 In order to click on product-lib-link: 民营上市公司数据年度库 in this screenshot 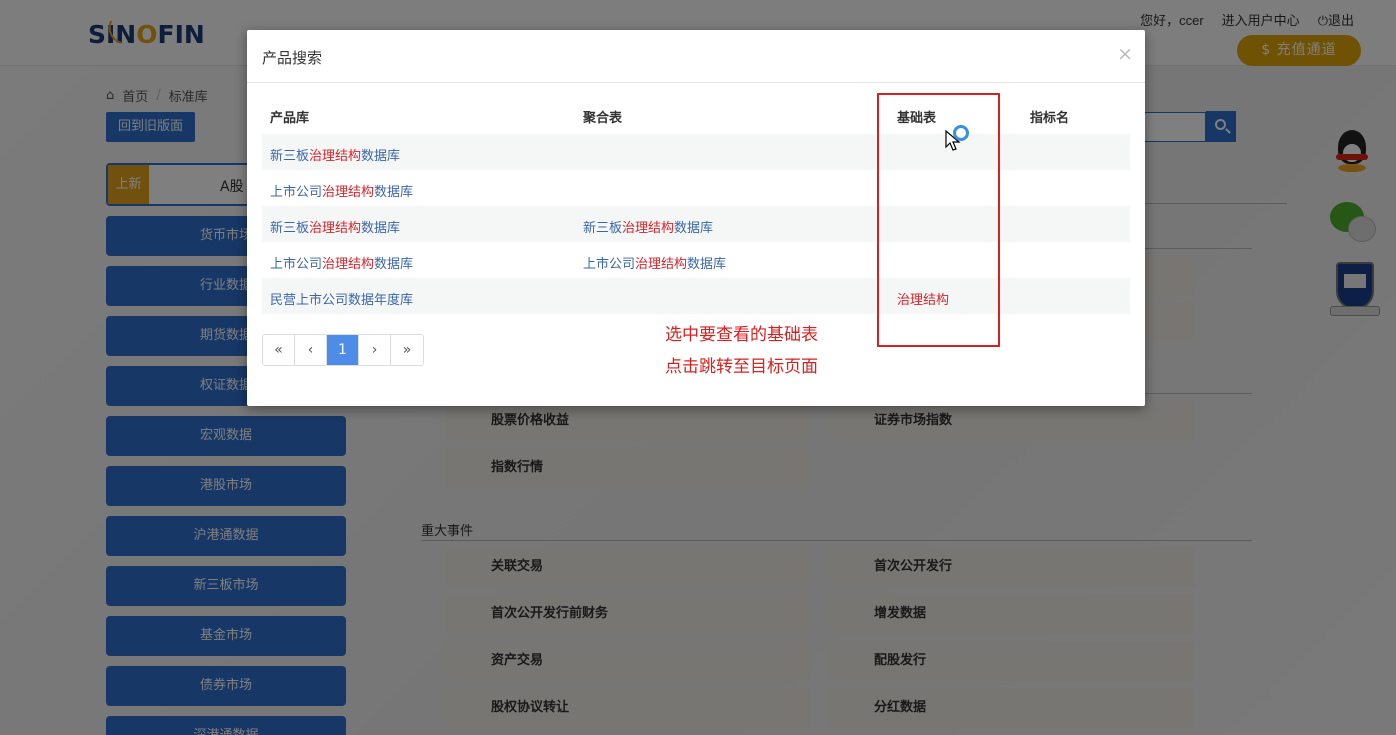, I will do `click(341, 298)`.